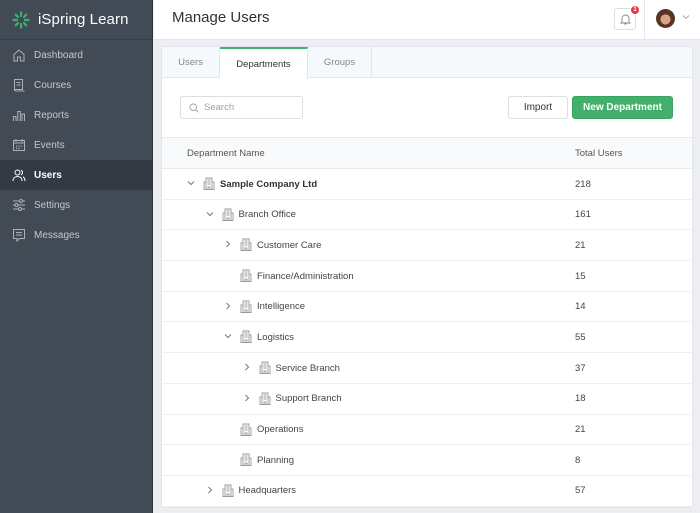 The image size is (700, 513). Describe the element at coordinates (580, 276) in the screenshot. I see `total-users: 15` at that location.